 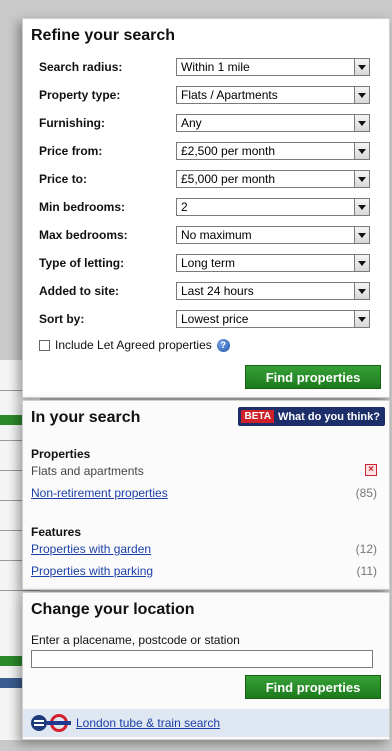 What do you see at coordinates (79, 291) in the screenshot?
I see `added-to-site-label: Added to site:` at bounding box center [79, 291].